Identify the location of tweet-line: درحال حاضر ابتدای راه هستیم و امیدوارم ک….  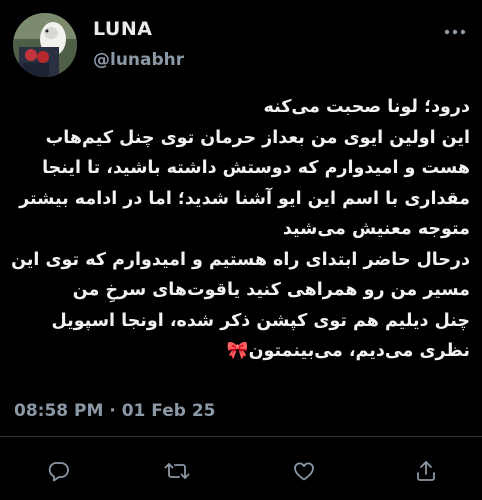
(240, 259).